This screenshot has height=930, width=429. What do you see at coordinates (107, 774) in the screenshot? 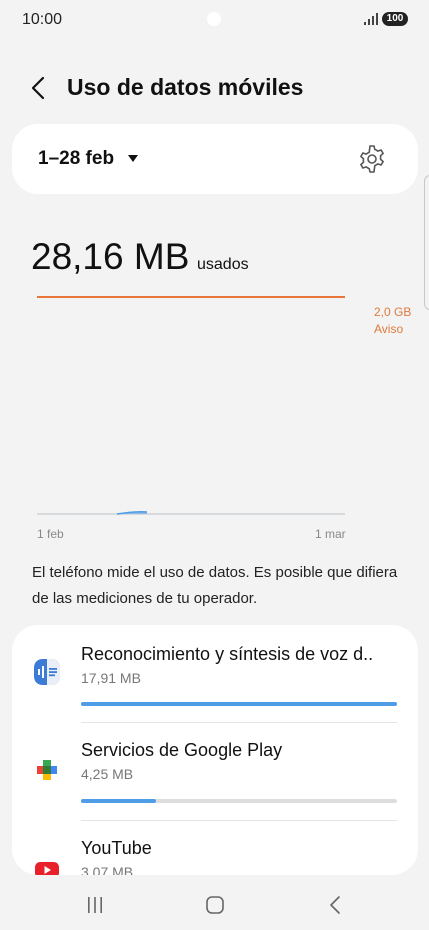
I see `app-size: 4,25 MB` at bounding box center [107, 774].